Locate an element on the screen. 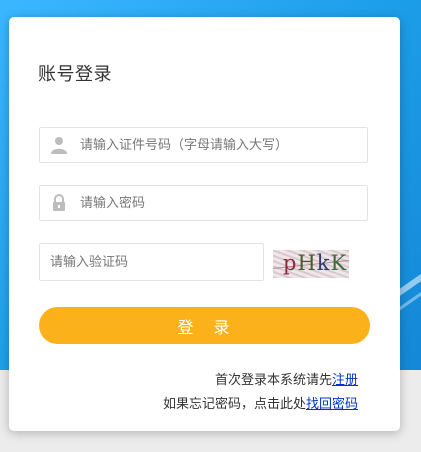 This screenshot has height=452, width=421. captcha-image: pHkK is located at coordinates (311, 264).